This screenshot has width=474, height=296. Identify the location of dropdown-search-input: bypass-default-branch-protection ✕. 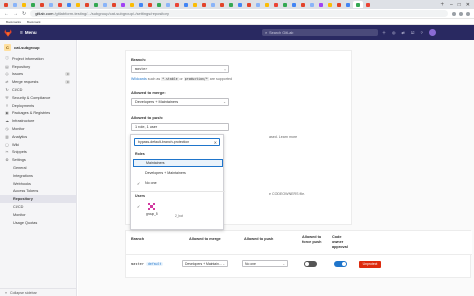
(177, 142).